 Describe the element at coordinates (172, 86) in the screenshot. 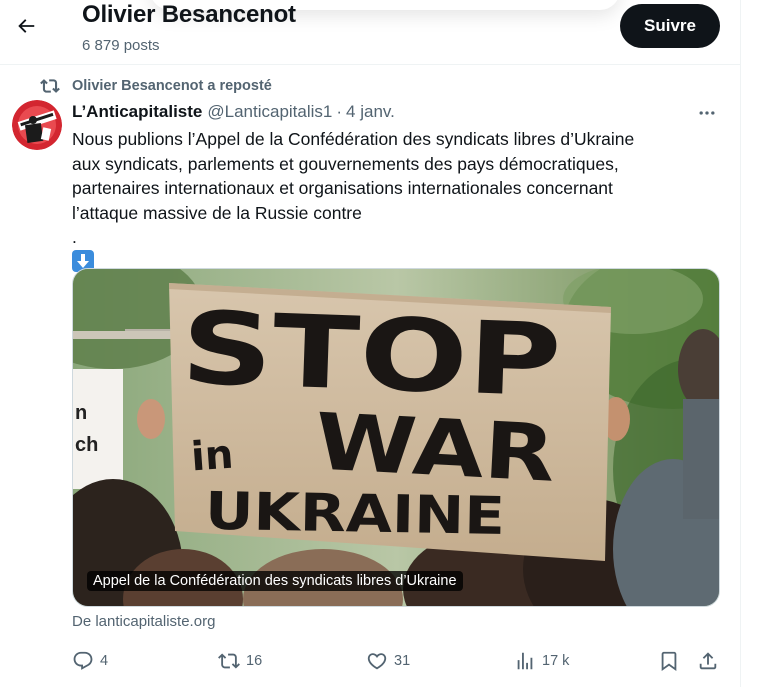

I see `repost-label: Olivier Besancenot a reposté` at that location.